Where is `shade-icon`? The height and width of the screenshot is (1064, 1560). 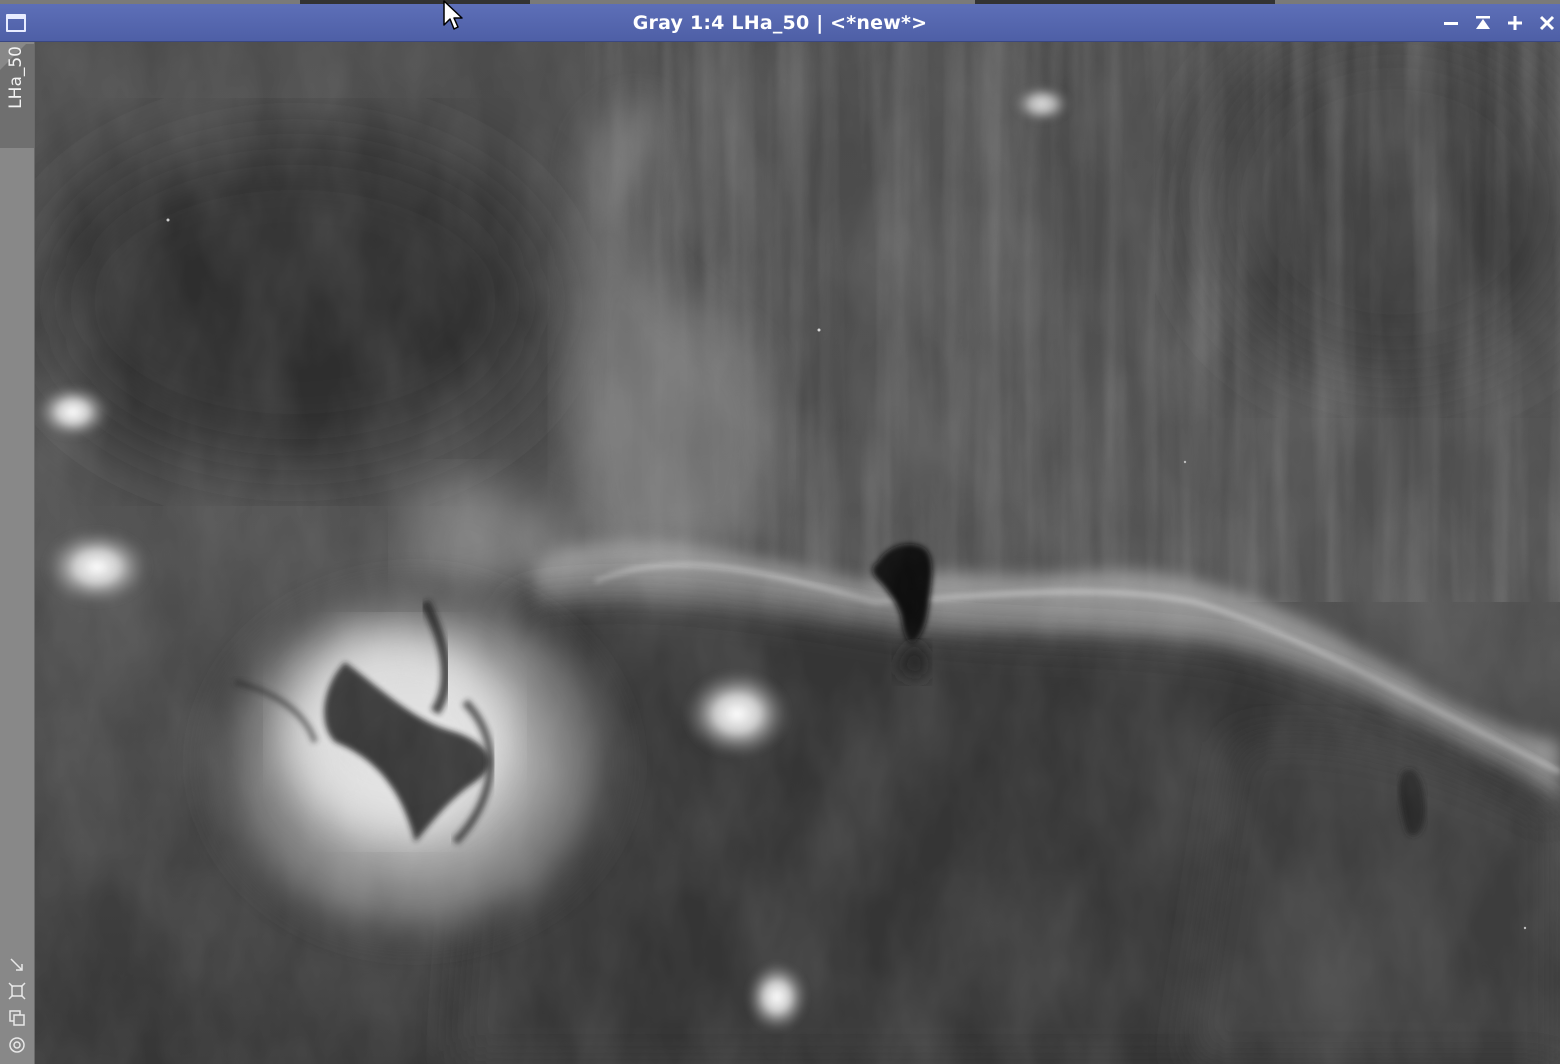 shade-icon is located at coordinates (1483, 22).